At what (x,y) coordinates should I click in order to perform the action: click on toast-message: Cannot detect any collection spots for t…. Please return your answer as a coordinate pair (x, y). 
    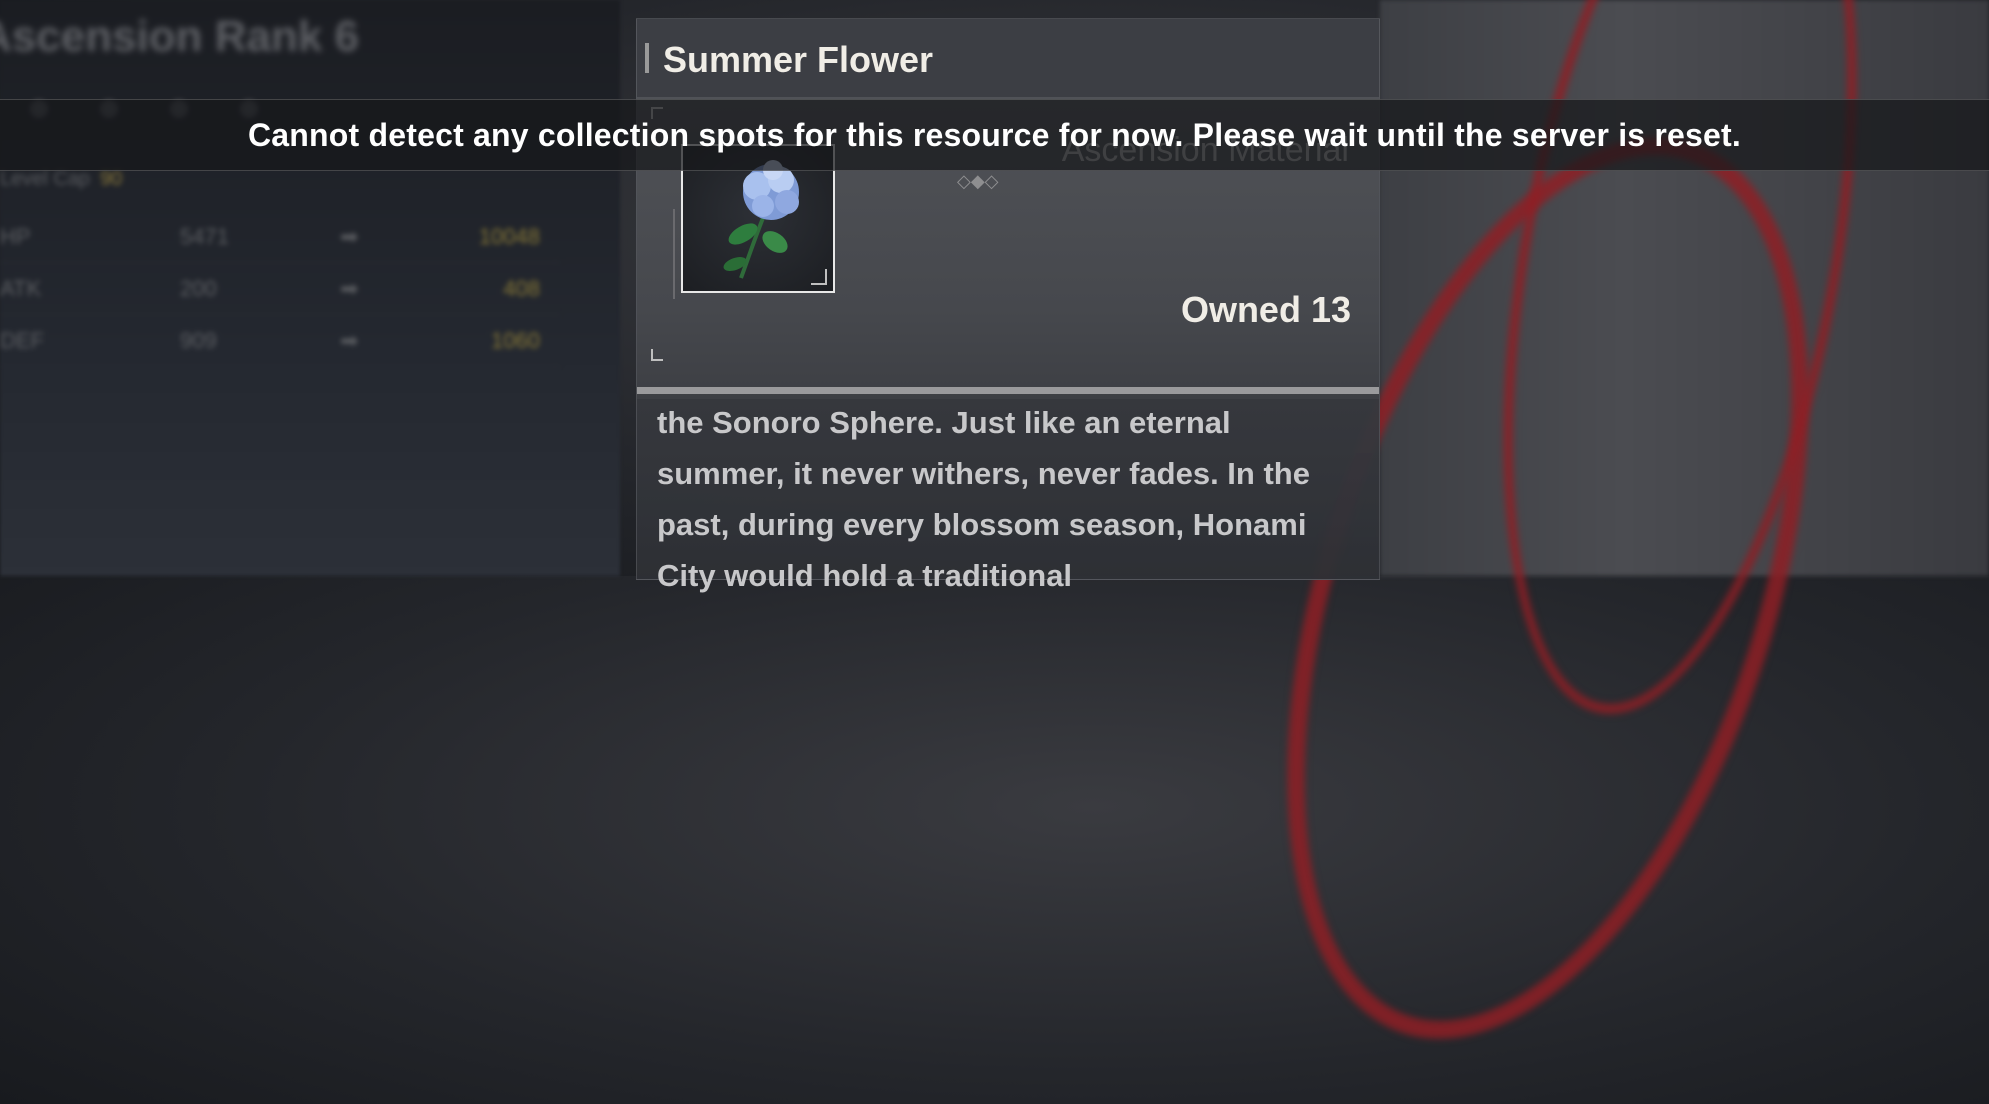
    Looking at the image, I should click on (994, 134).